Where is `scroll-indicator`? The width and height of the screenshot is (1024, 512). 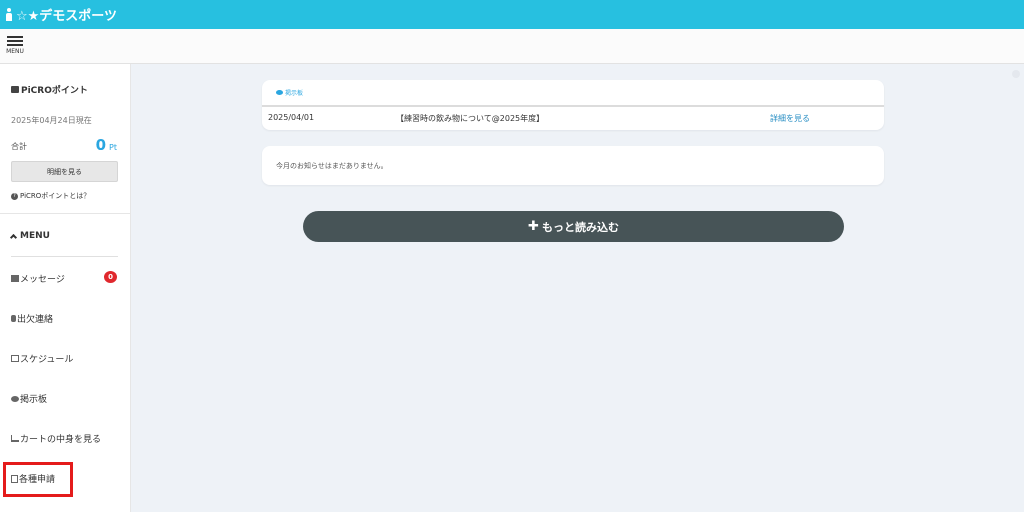 scroll-indicator is located at coordinates (1016, 74).